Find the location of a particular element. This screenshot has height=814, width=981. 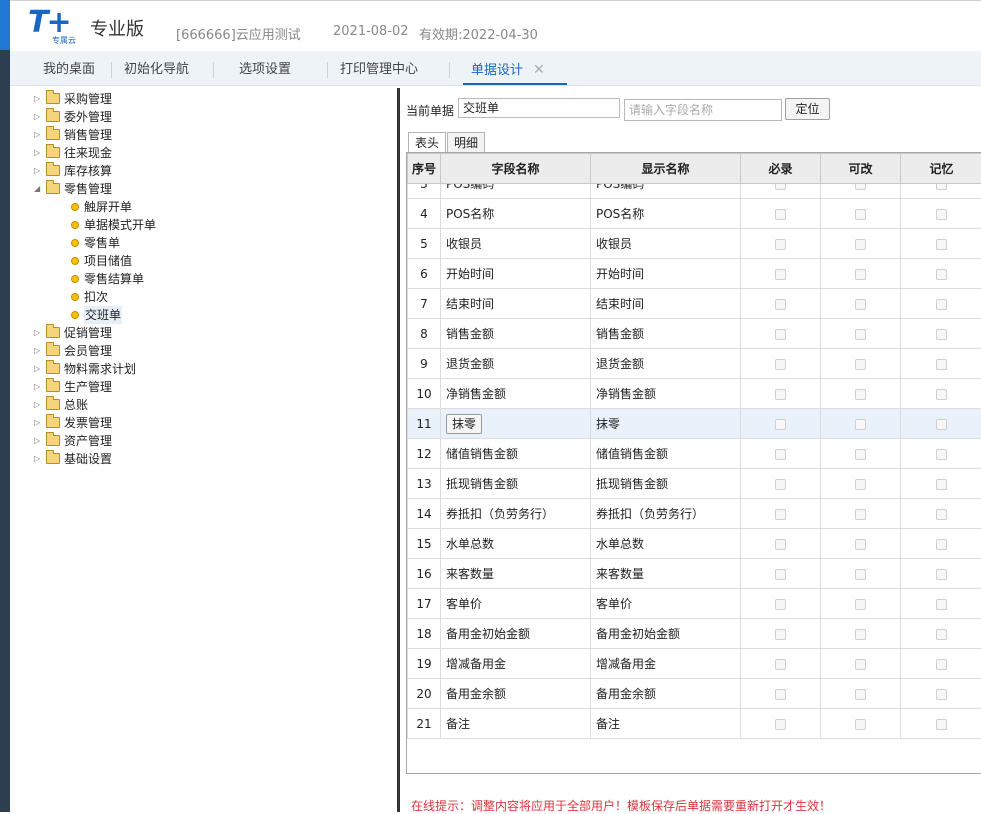

tree-folder-outsource: ▷委外管理 is located at coordinates (210, 117).